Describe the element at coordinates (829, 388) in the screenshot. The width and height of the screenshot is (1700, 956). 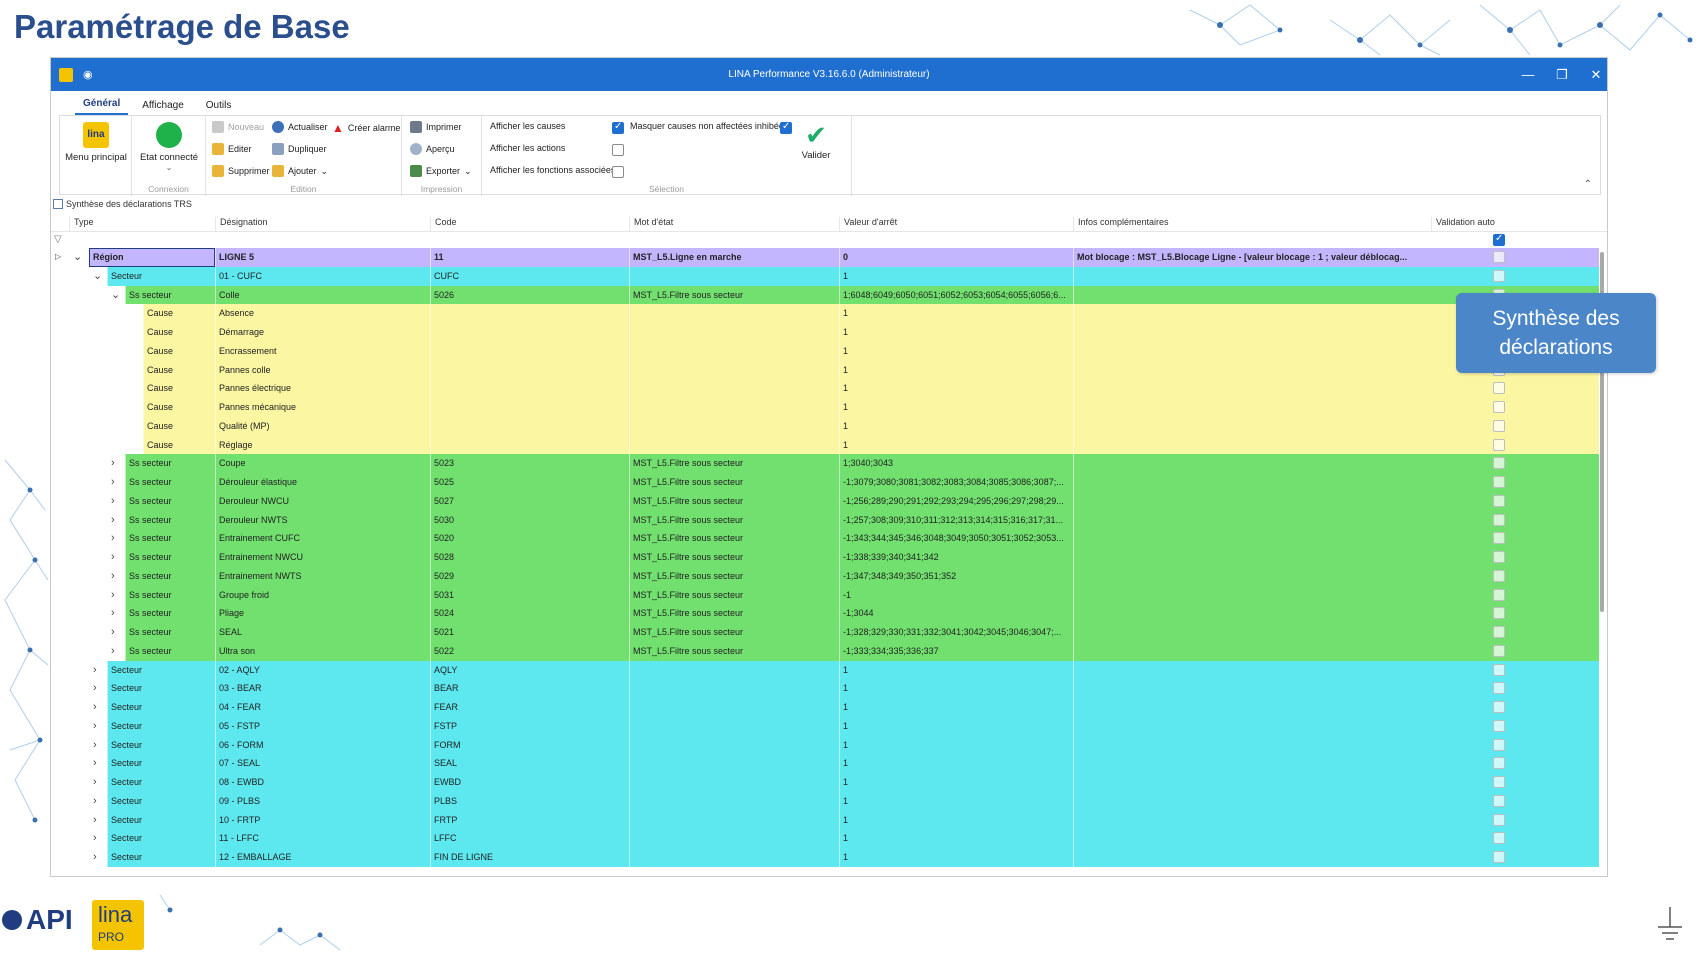
I see `table-row: Cause Pannes électrique 1` at that location.